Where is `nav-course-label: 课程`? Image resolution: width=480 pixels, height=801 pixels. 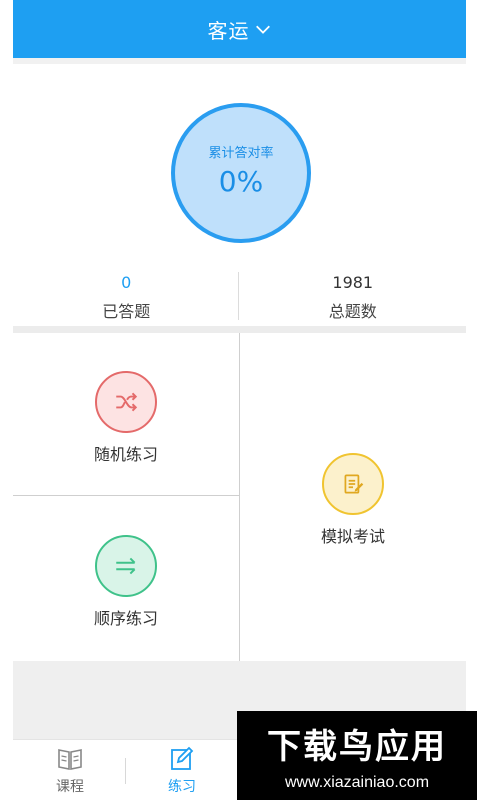 nav-course-label: 课程 is located at coordinates (70, 786).